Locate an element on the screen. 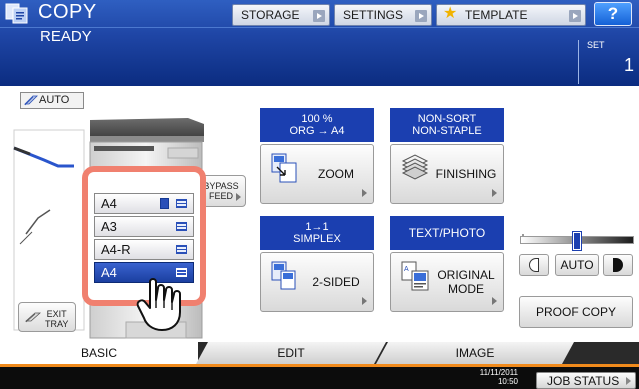  two-sided-button: 2-SIDED is located at coordinates (317, 282).